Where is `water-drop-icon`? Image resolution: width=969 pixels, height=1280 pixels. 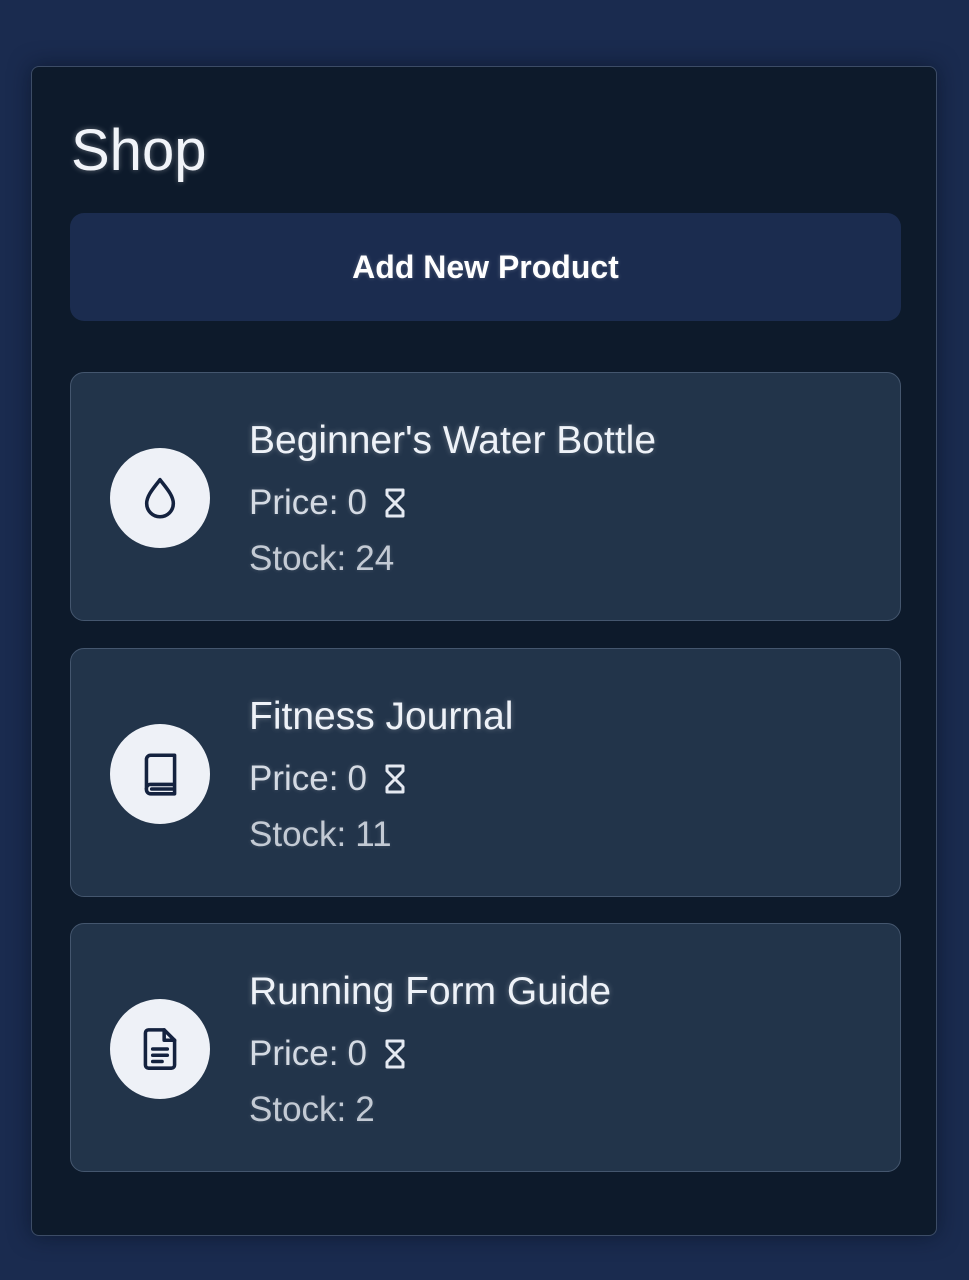
water-drop-icon is located at coordinates (160, 498).